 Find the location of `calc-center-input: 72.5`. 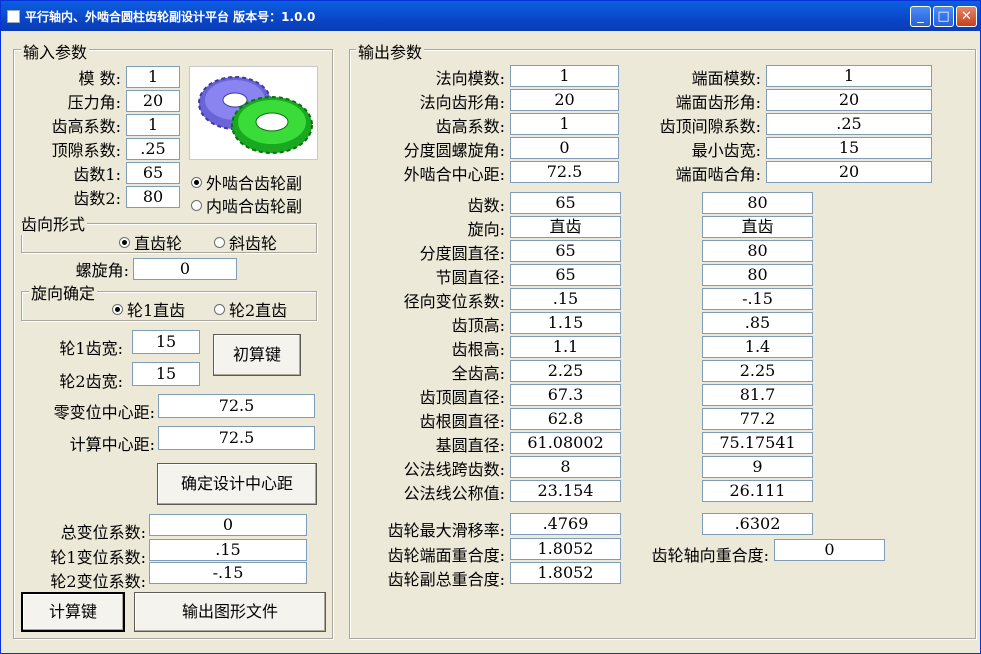

calc-center-input: 72.5 is located at coordinates (236, 438).